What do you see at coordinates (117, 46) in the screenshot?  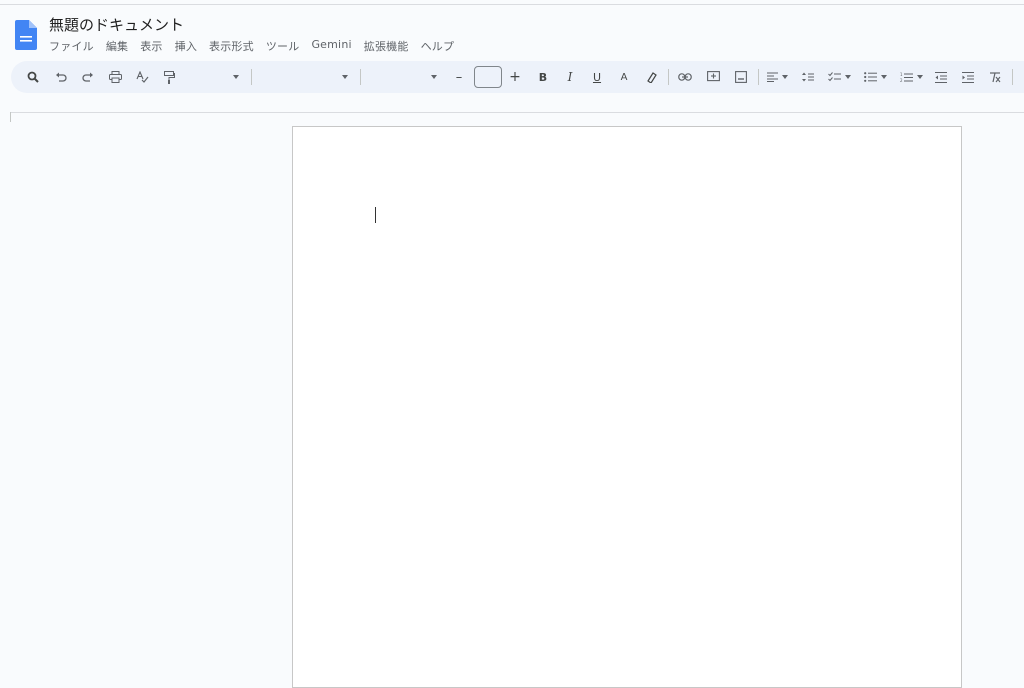 I see `menu-edit: 編集` at bounding box center [117, 46].